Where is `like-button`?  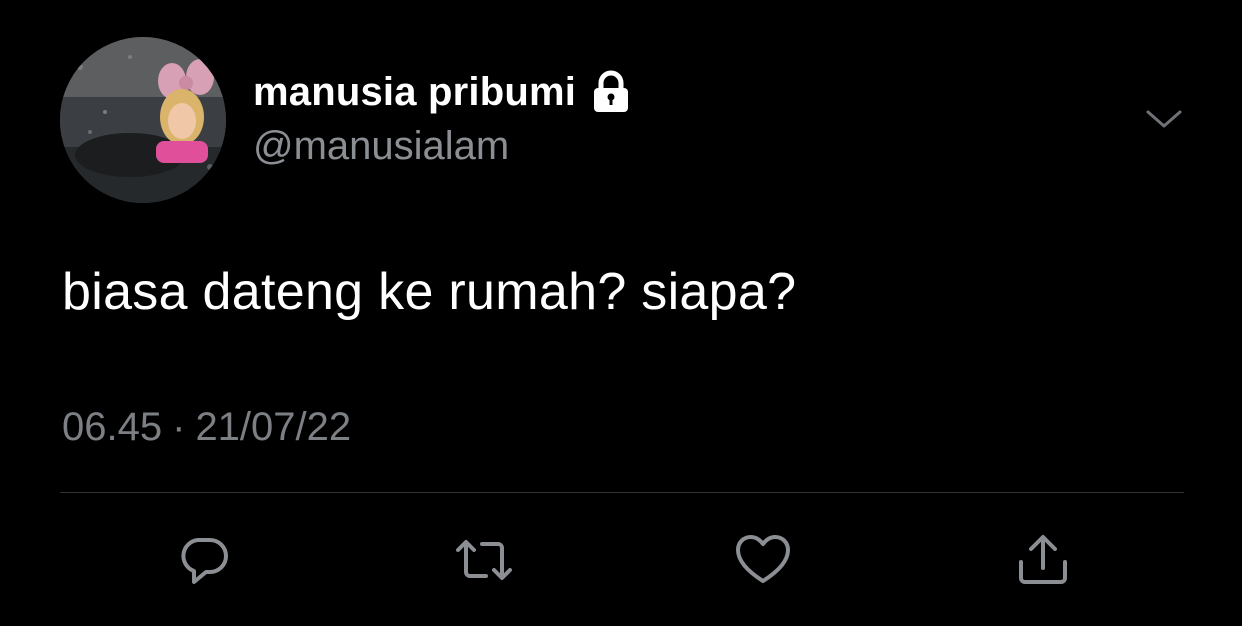 like-button is located at coordinates (763, 560).